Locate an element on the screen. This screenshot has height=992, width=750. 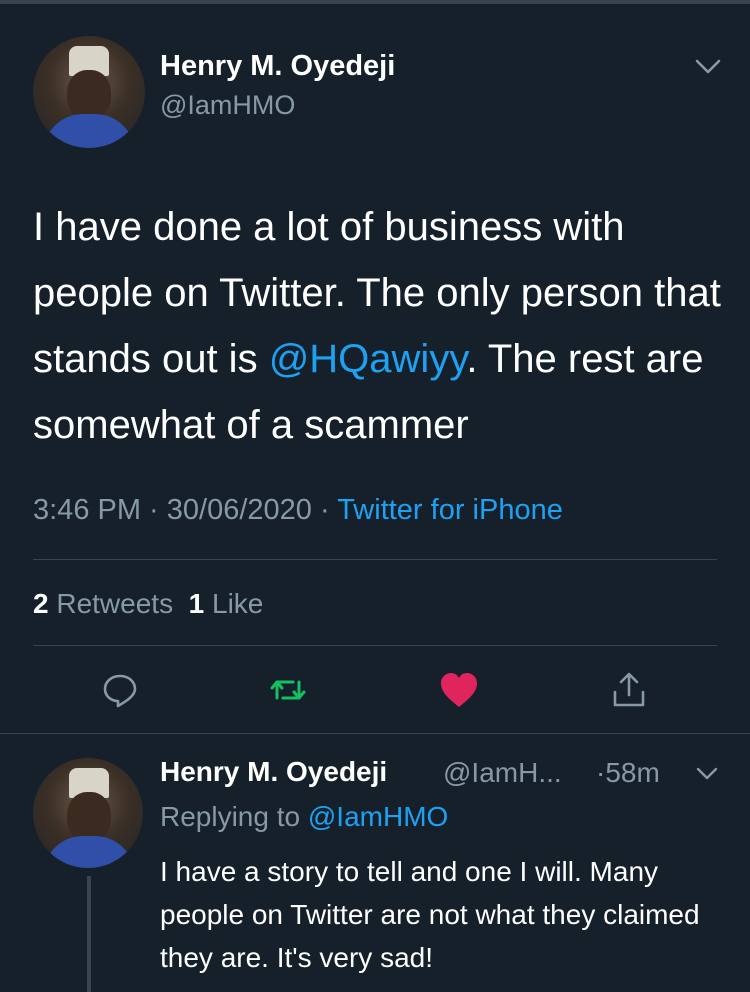
author-name: Henry M. Oyedeji is located at coordinates (277, 66).